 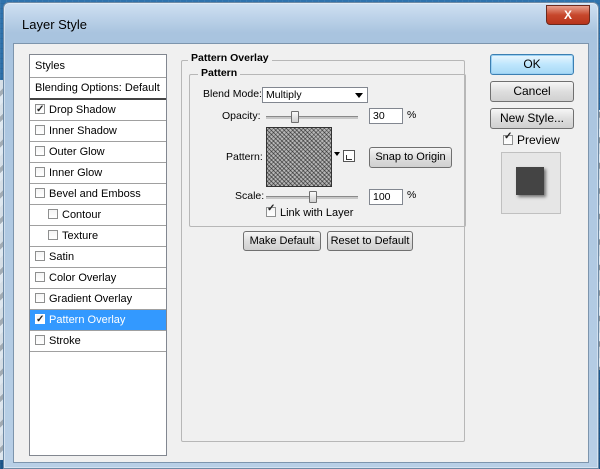 I want to click on blend-mode-label: Blend Mode:, so click(x=232, y=94).